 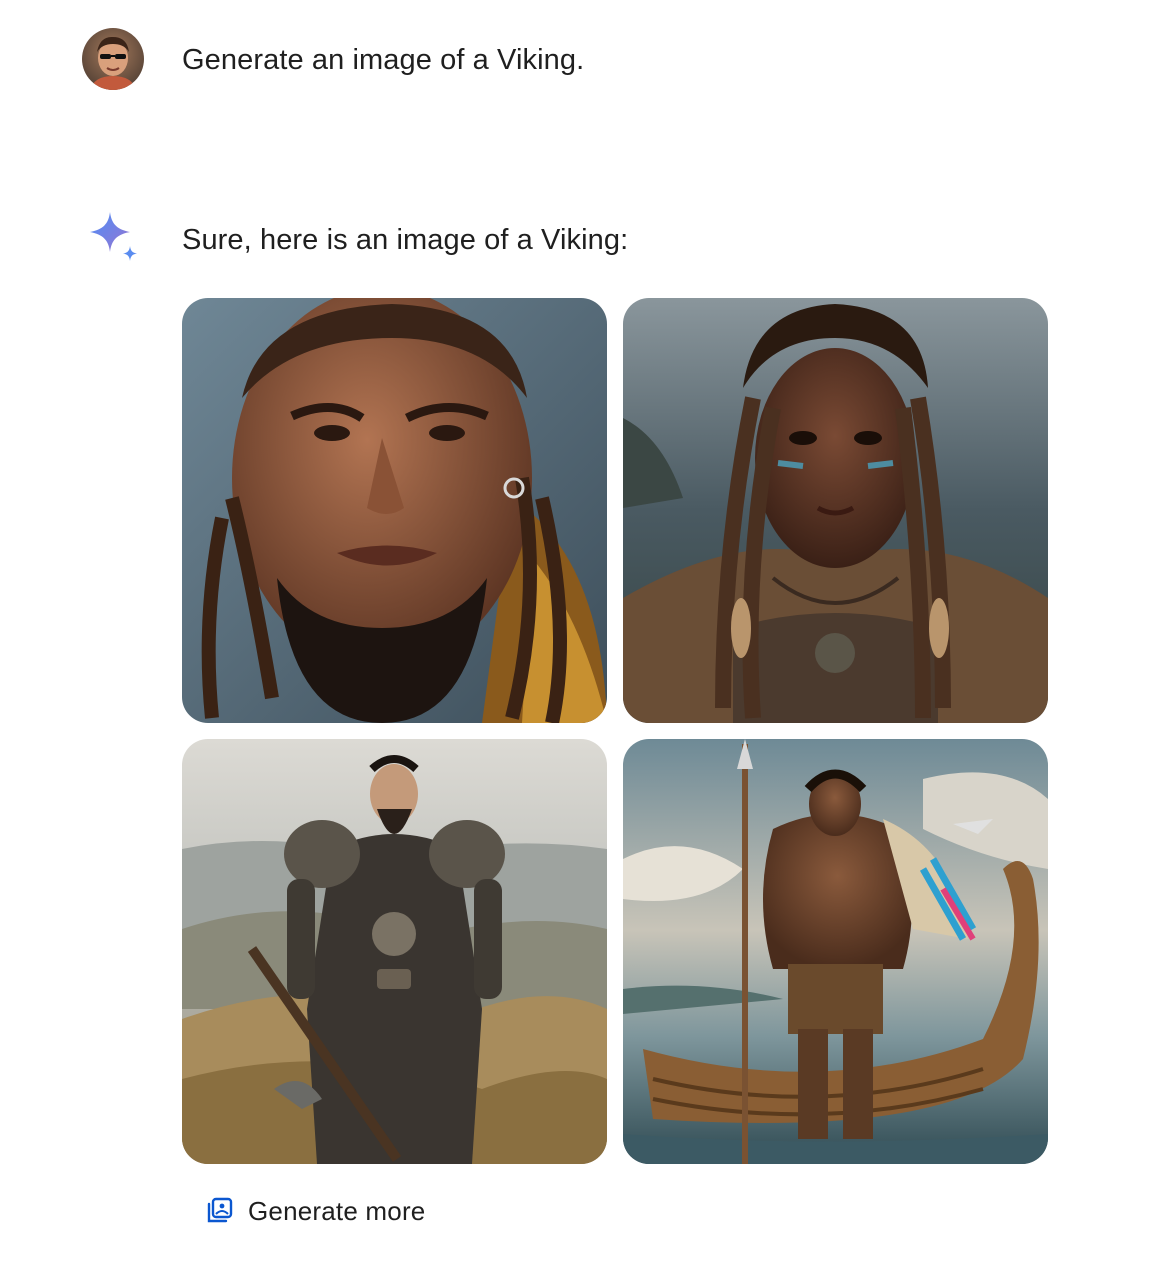 I want to click on model-reply-text: Sure, here is an image of a Viking:, so click(x=405, y=240).